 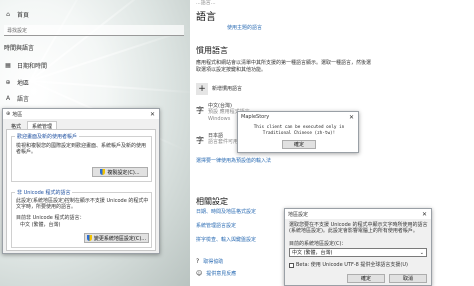 What do you see at coordinates (244, 27) in the screenshot?
I see `theme-language-link: 使用主題的語言` at bounding box center [244, 27].